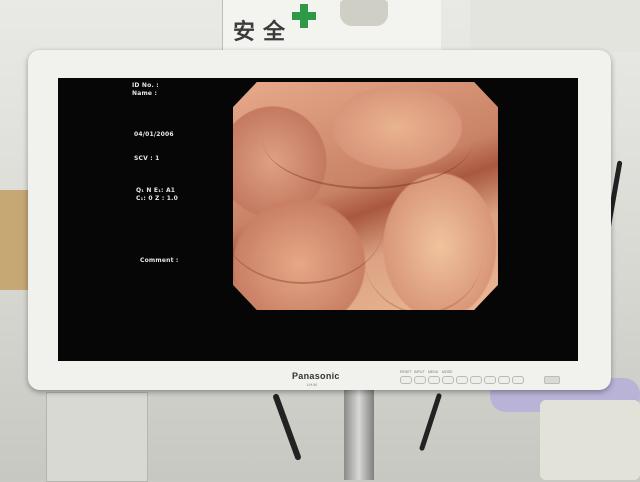 This screenshot has height=482, width=640. Describe the element at coordinates (274, 32) in the screenshot. I see `sign-char-2: 全` at that location.